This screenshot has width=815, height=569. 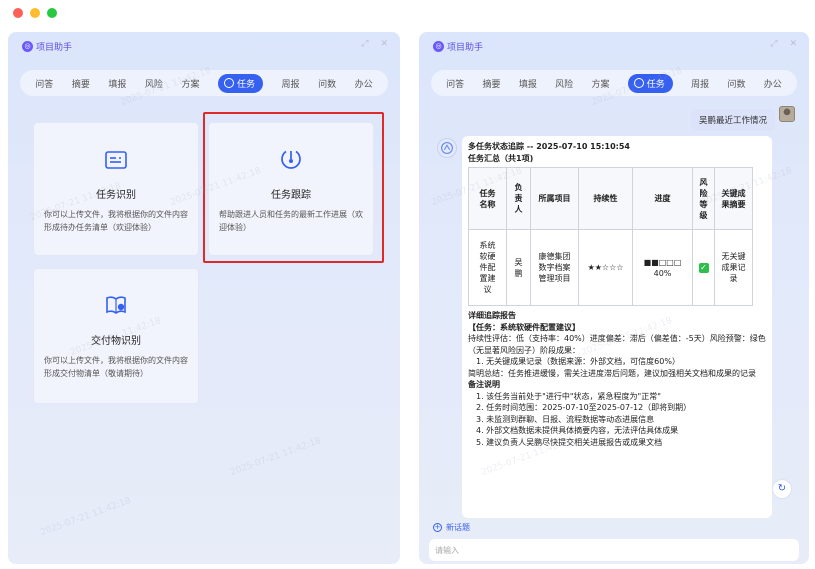 What do you see at coordinates (447, 148) in the screenshot?
I see `bot-avatar-icon` at bounding box center [447, 148].